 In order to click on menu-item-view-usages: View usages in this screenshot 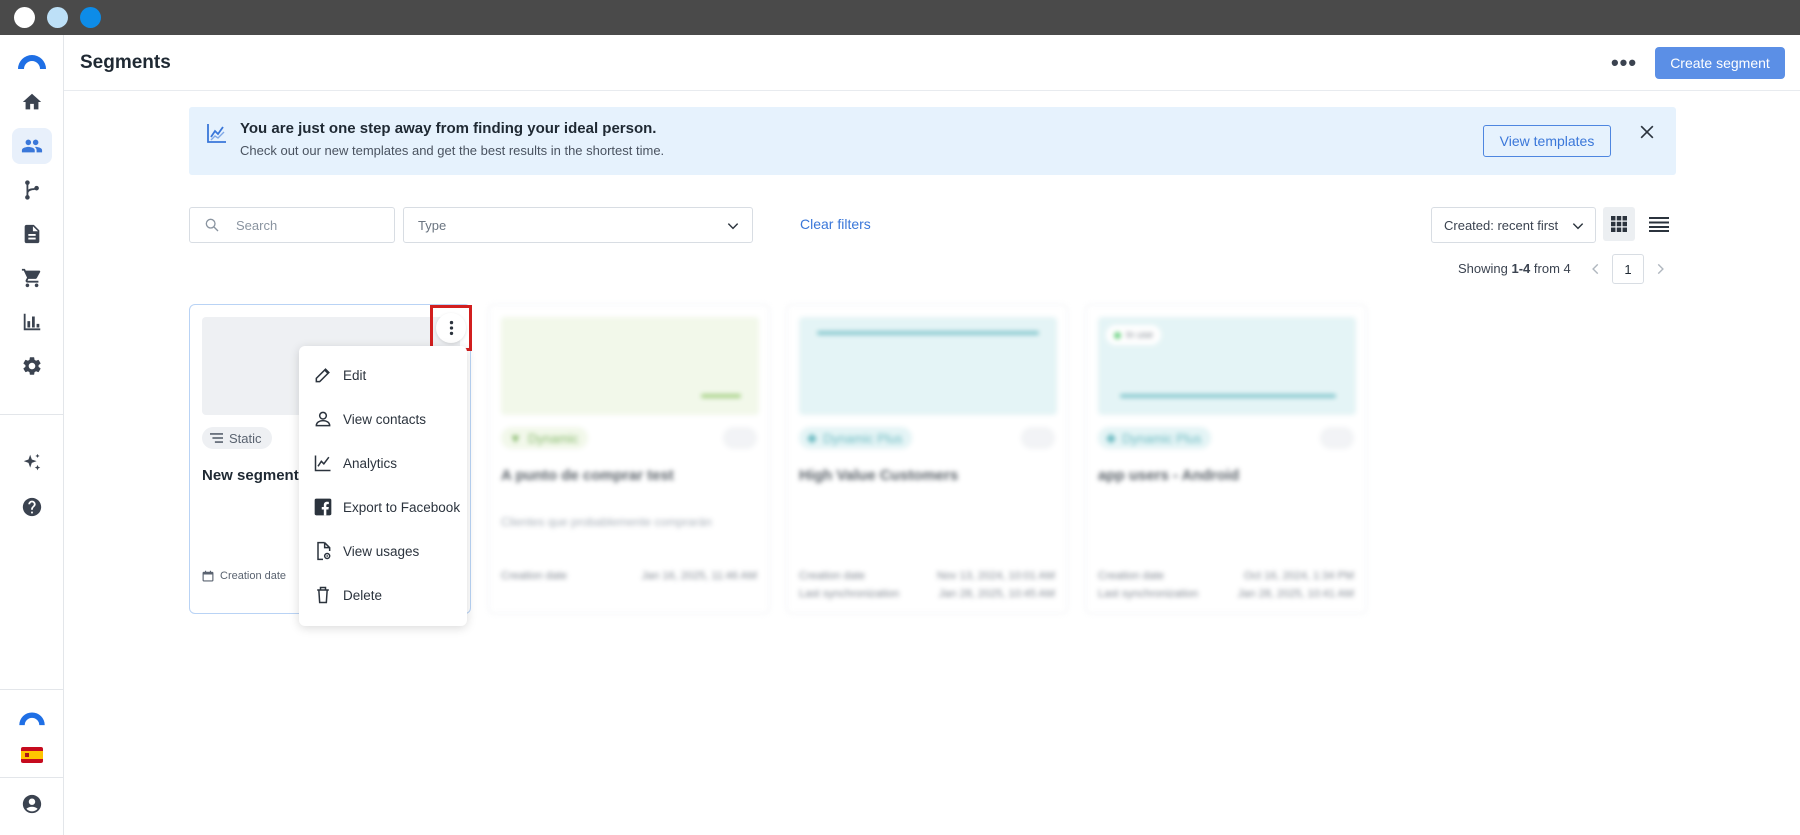, I will do `click(383, 551)`.